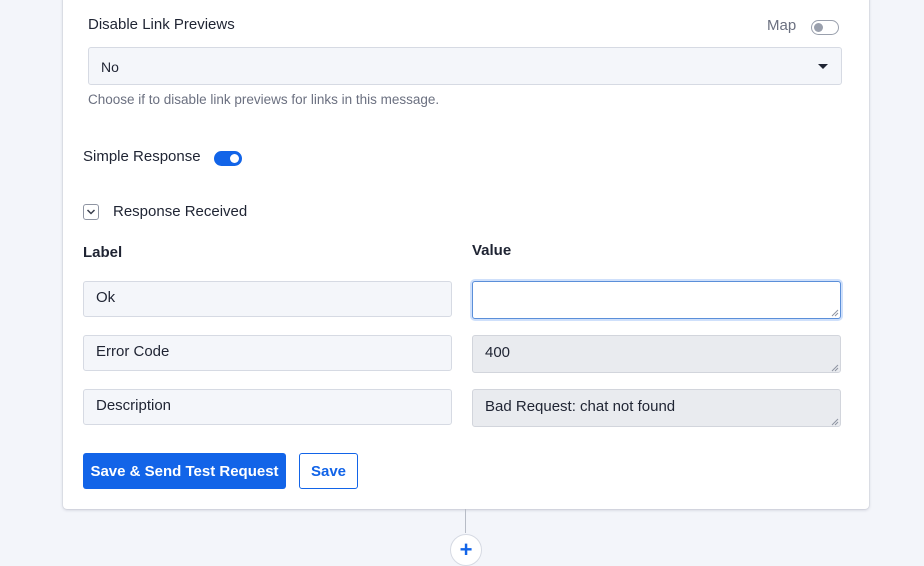 The width and height of the screenshot is (924, 566). I want to click on map-toggle, so click(825, 27).